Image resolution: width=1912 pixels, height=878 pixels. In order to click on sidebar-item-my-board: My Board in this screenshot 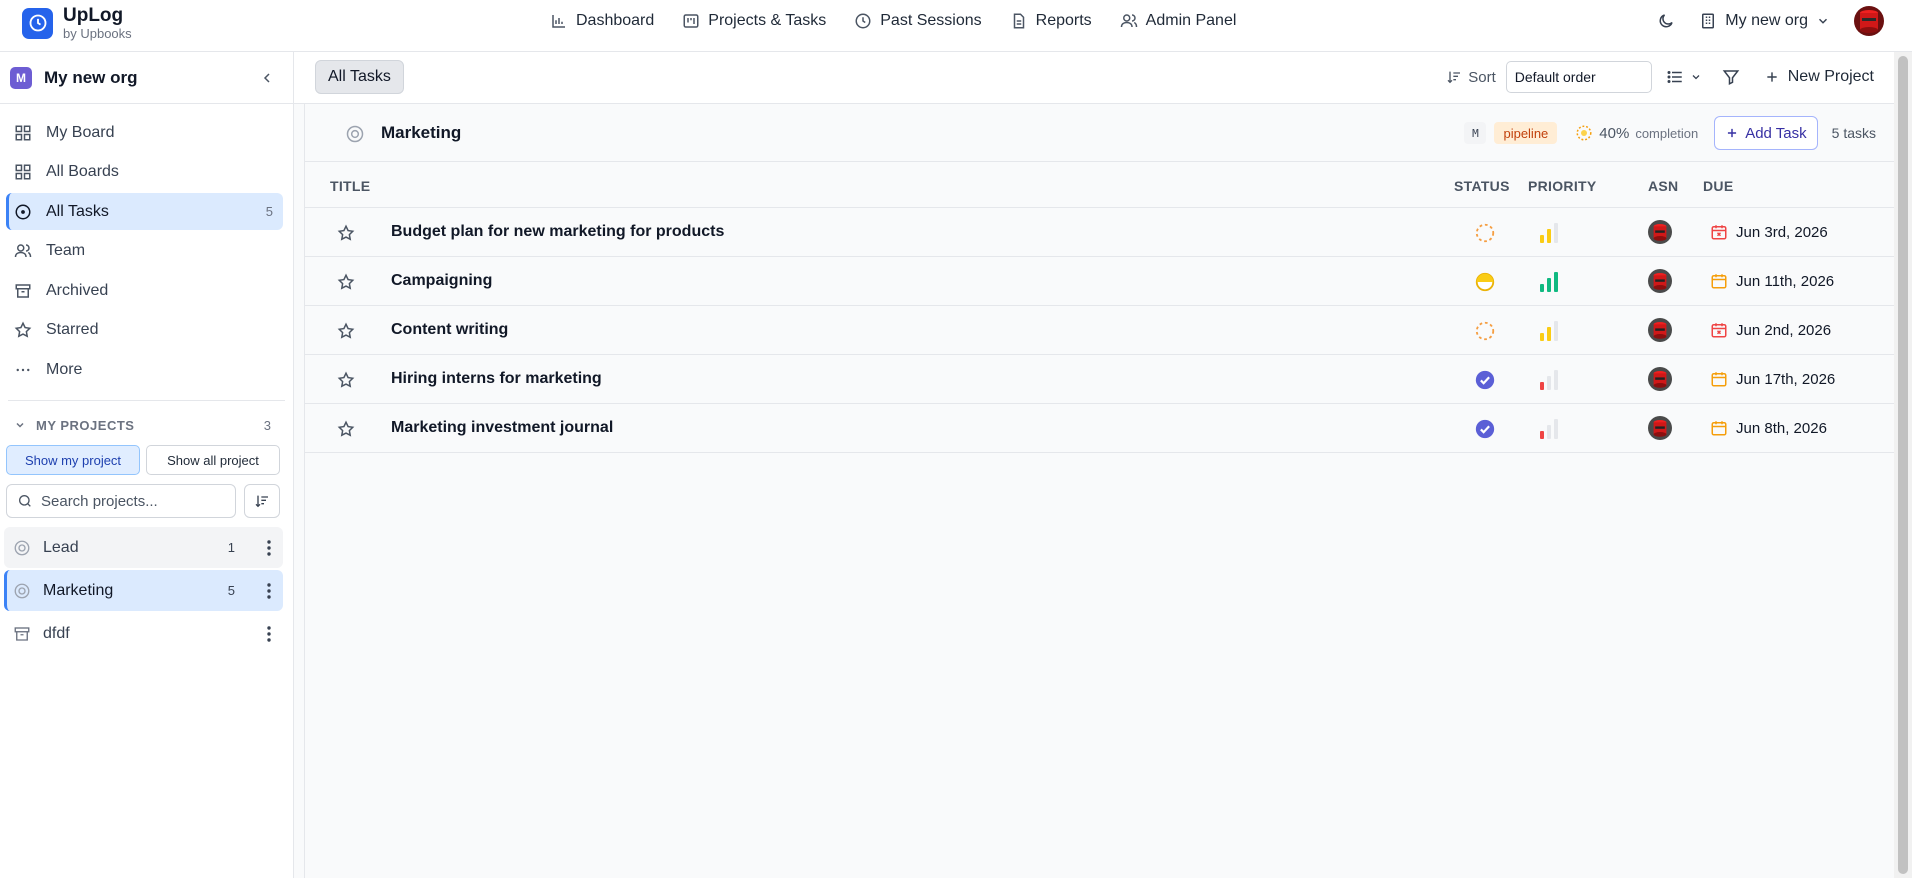, I will do `click(144, 132)`.